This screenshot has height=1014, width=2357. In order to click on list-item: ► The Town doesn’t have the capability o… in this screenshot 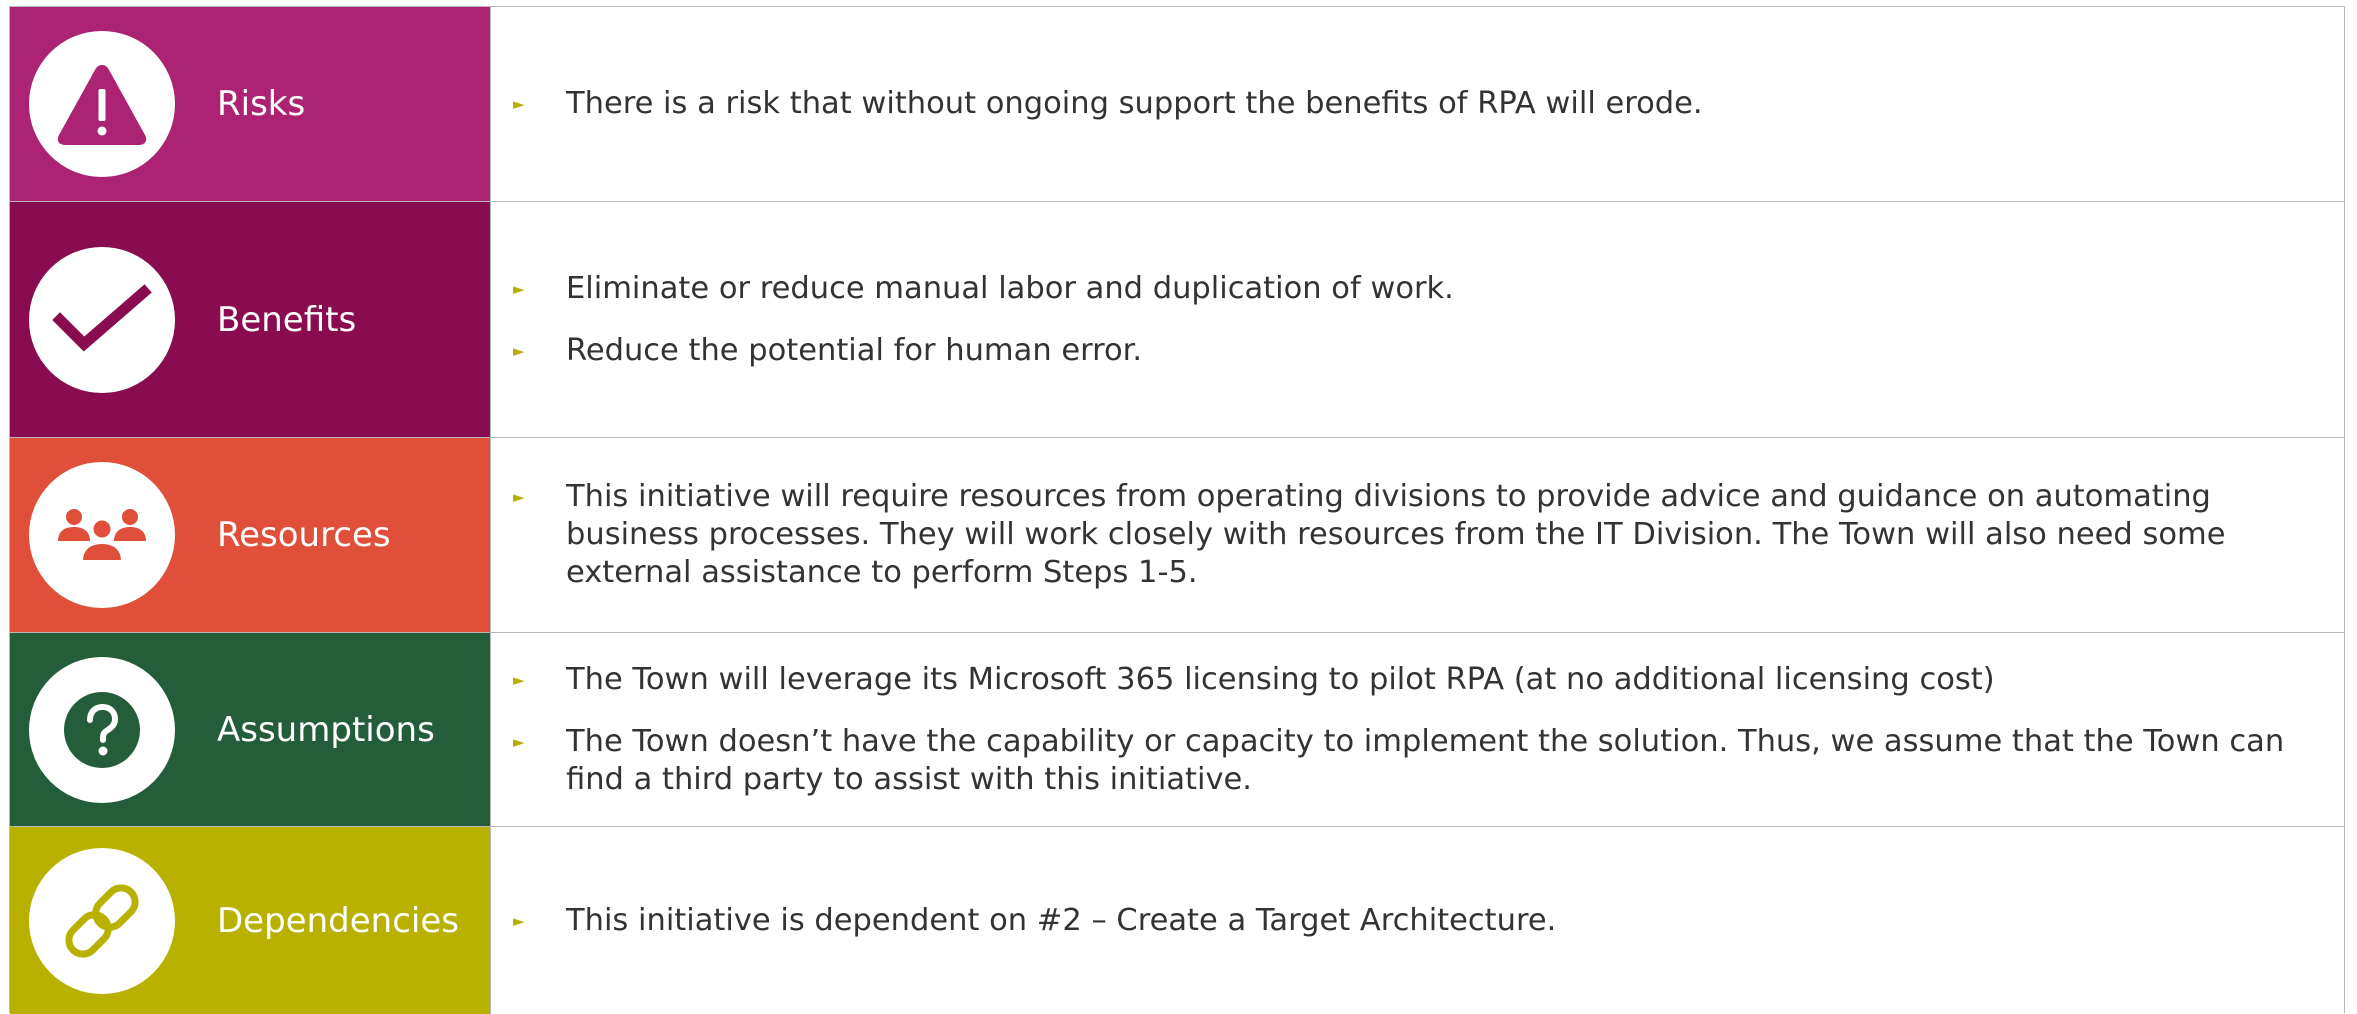, I will do `click(1419, 761)`.